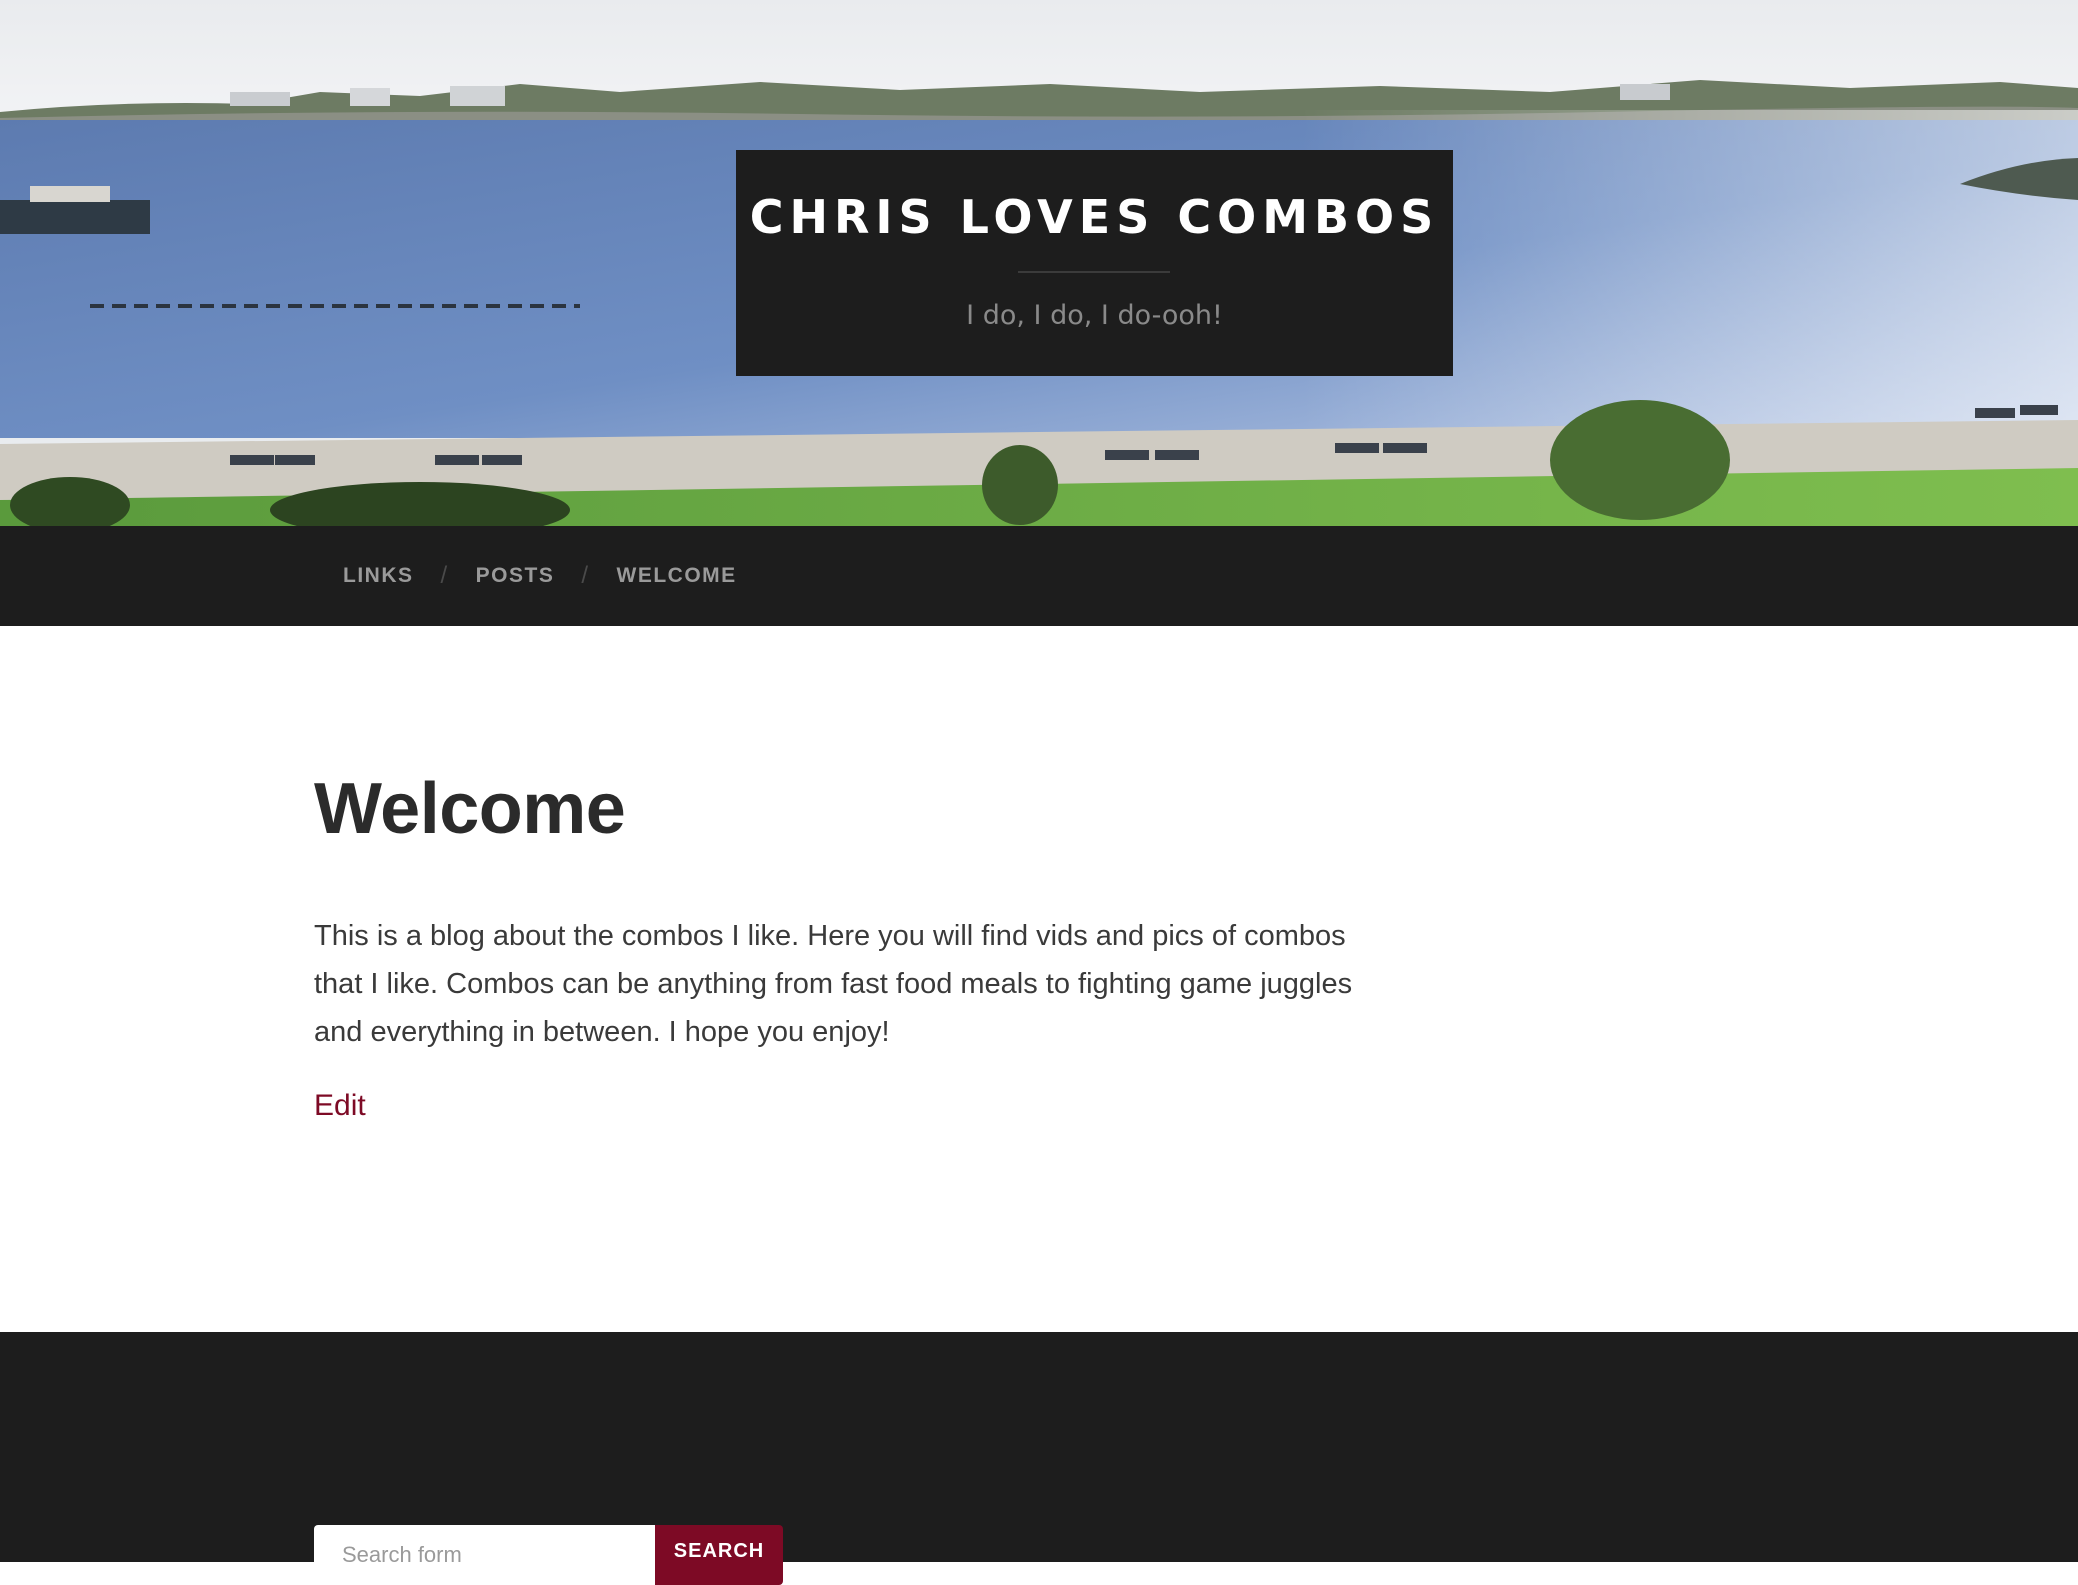  I want to click on nav-menu: LINKS / POSTS / WELCOME, so click(540, 576).